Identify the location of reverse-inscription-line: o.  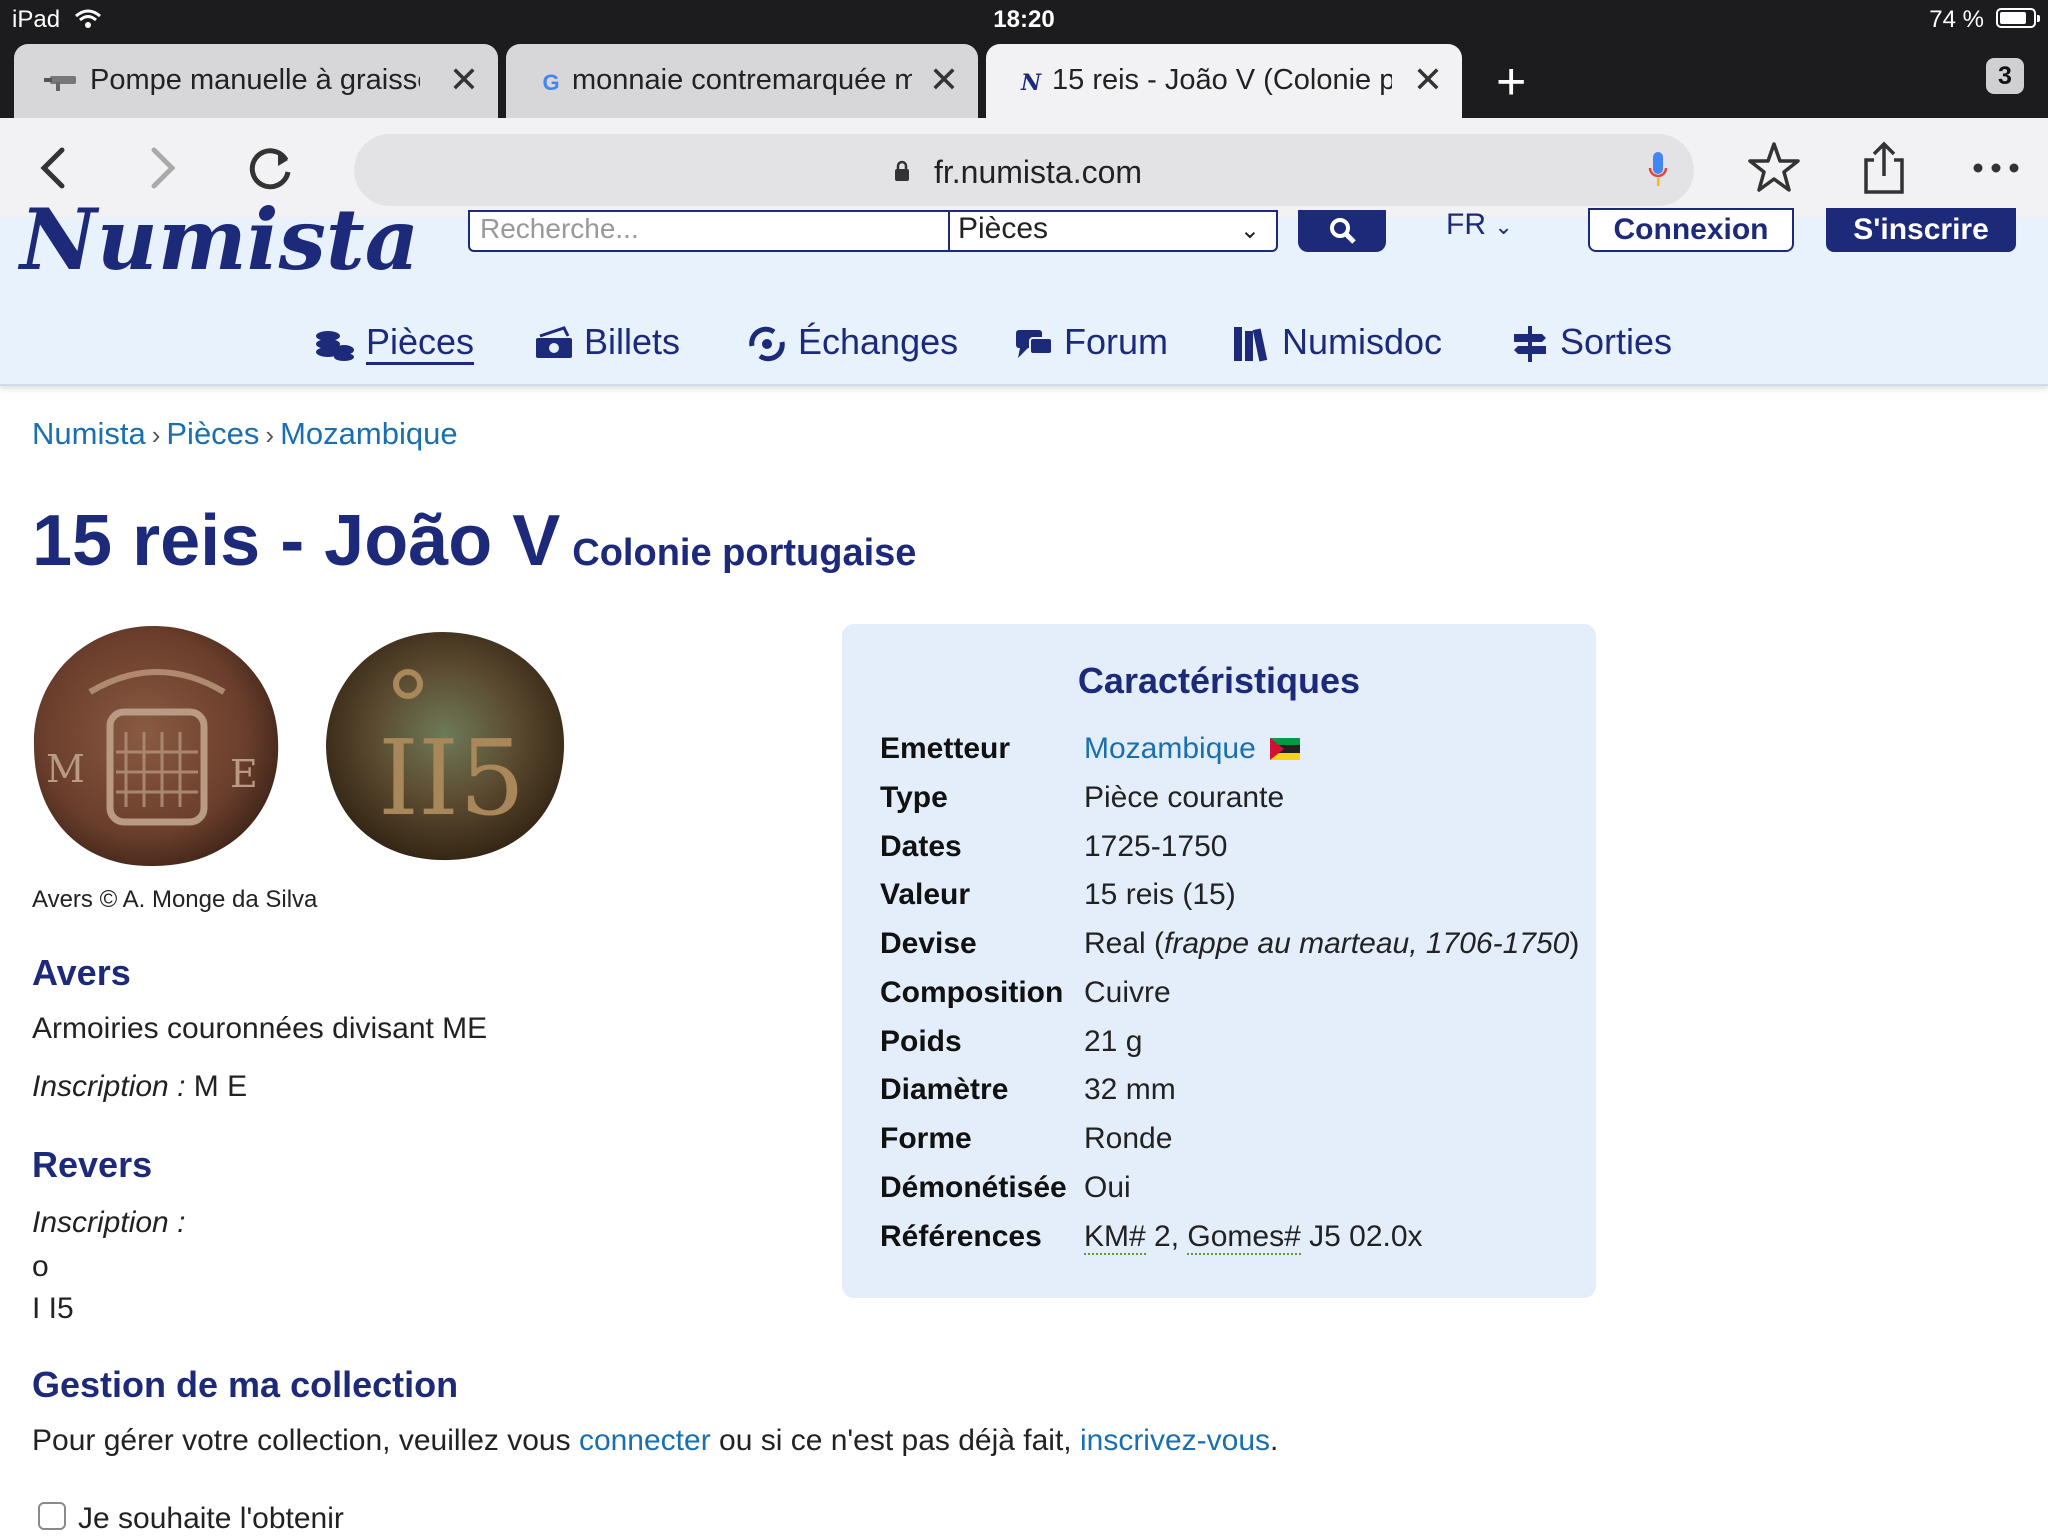
(40, 1266).